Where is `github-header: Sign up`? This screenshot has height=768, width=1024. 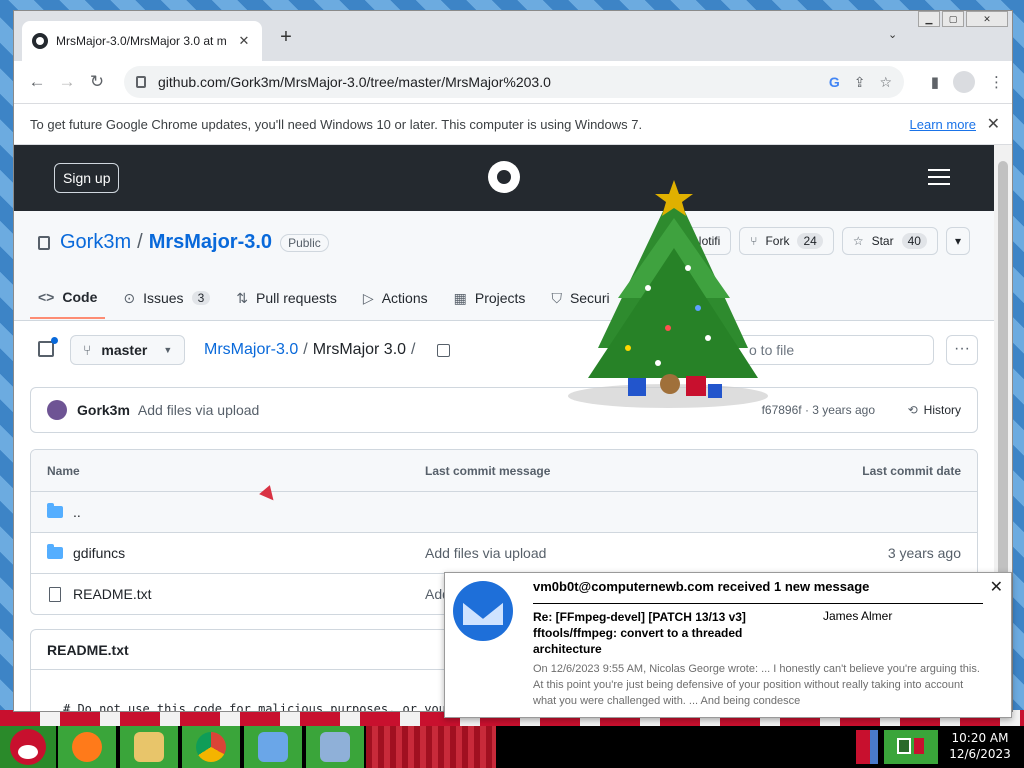
github-header: Sign up is located at coordinates (504, 178).